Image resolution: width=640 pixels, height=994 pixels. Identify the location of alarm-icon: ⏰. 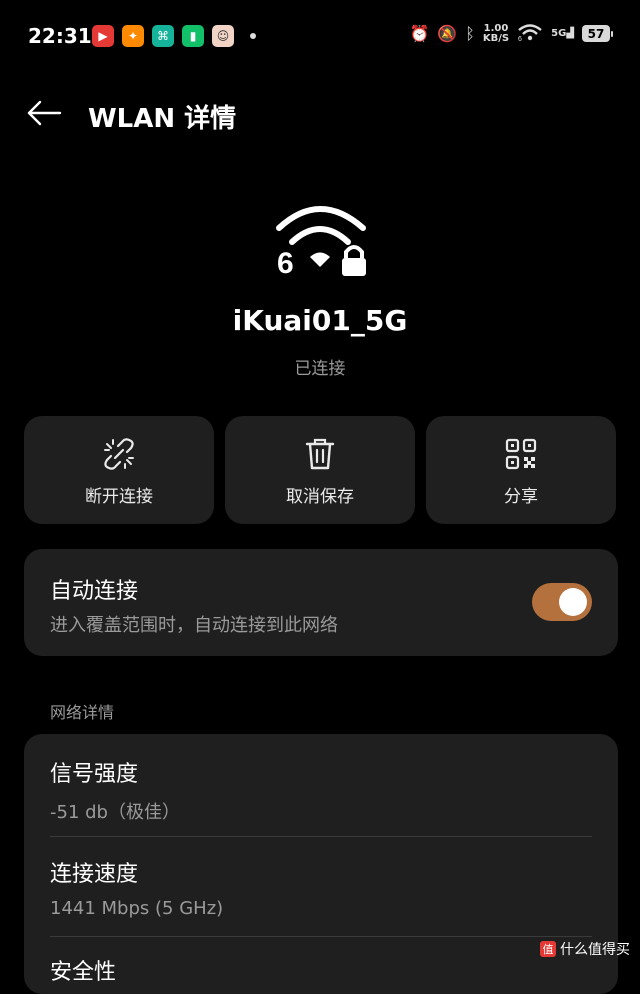
(419, 33).